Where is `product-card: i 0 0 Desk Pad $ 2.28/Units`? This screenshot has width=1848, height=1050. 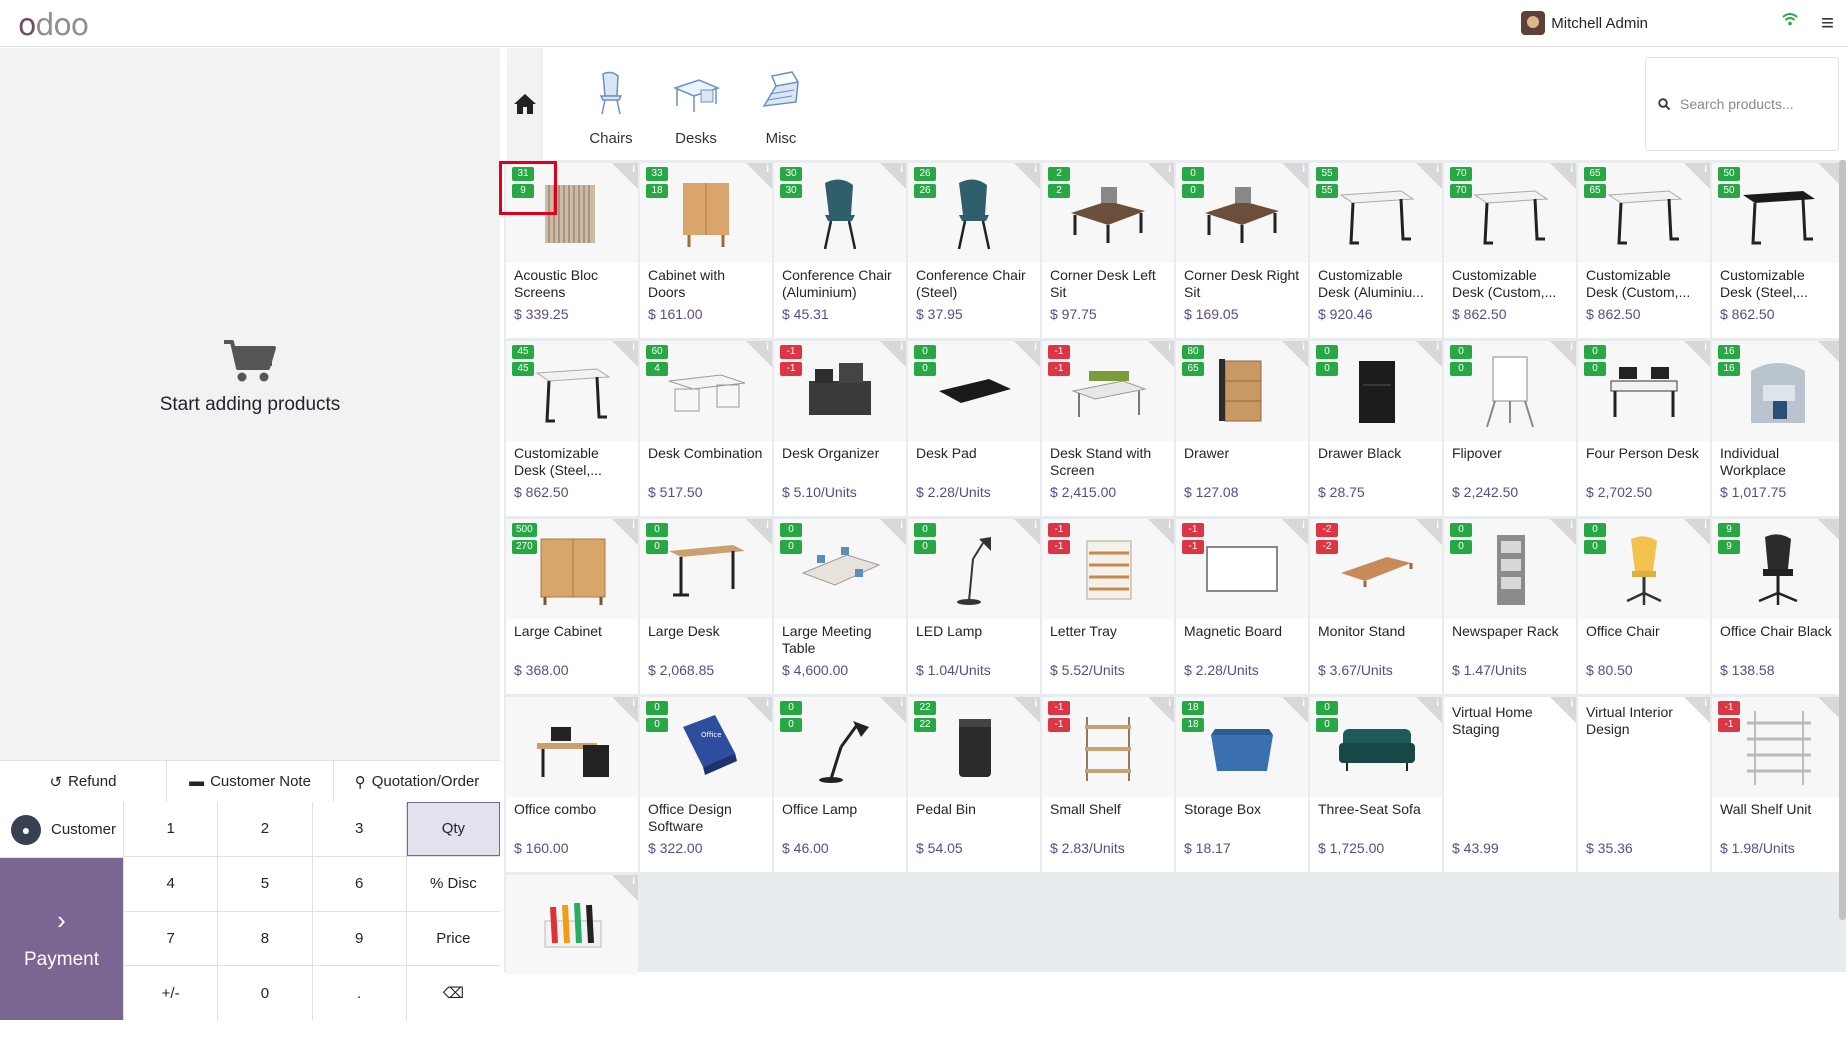 product-card: i 0 0 Desk Pad $ 2.28/Units is located at coordinates (974, 428).